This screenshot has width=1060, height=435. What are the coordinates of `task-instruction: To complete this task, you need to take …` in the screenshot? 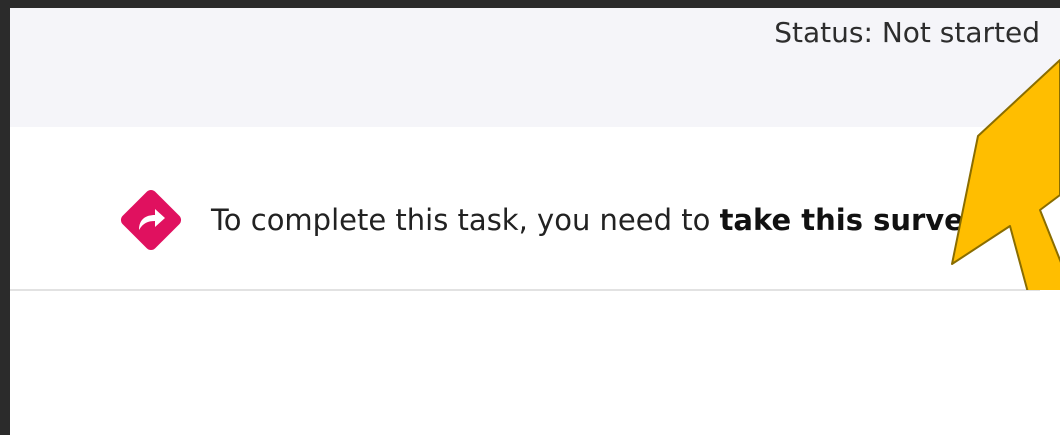 It's located at (549, 220).